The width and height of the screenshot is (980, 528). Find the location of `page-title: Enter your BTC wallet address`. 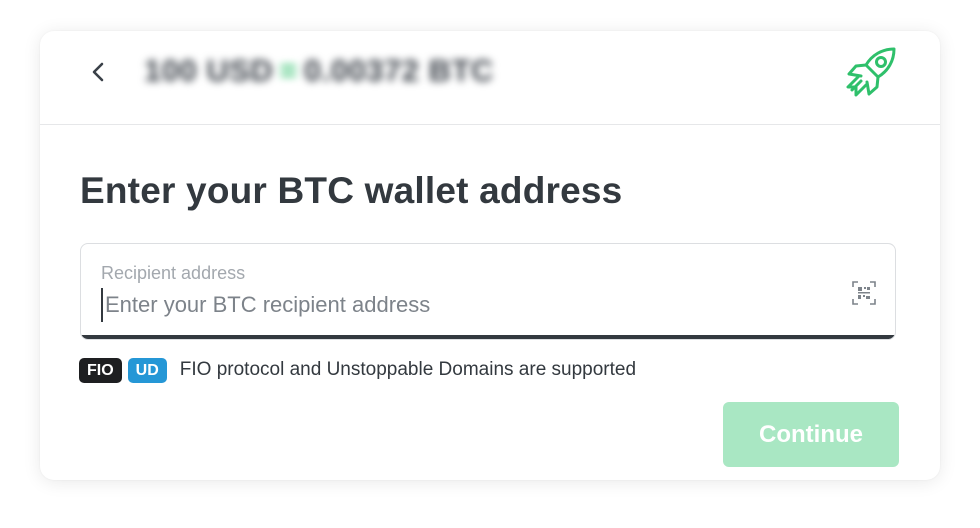

page-title: Enter your BTC wallet address is located at coordinates (351, 190).